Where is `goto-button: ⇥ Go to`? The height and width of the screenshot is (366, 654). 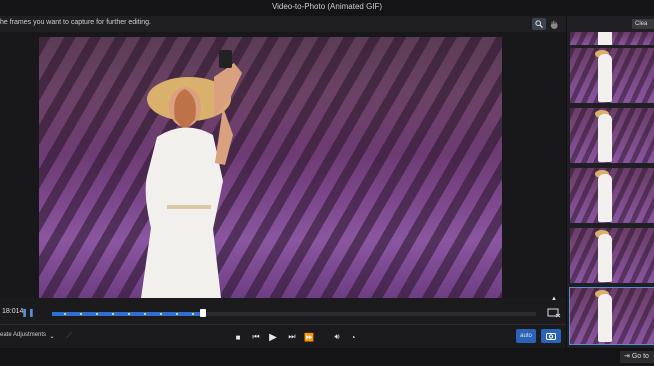 goto-button: ⇥ Go to is located at coordinates (637, 357).